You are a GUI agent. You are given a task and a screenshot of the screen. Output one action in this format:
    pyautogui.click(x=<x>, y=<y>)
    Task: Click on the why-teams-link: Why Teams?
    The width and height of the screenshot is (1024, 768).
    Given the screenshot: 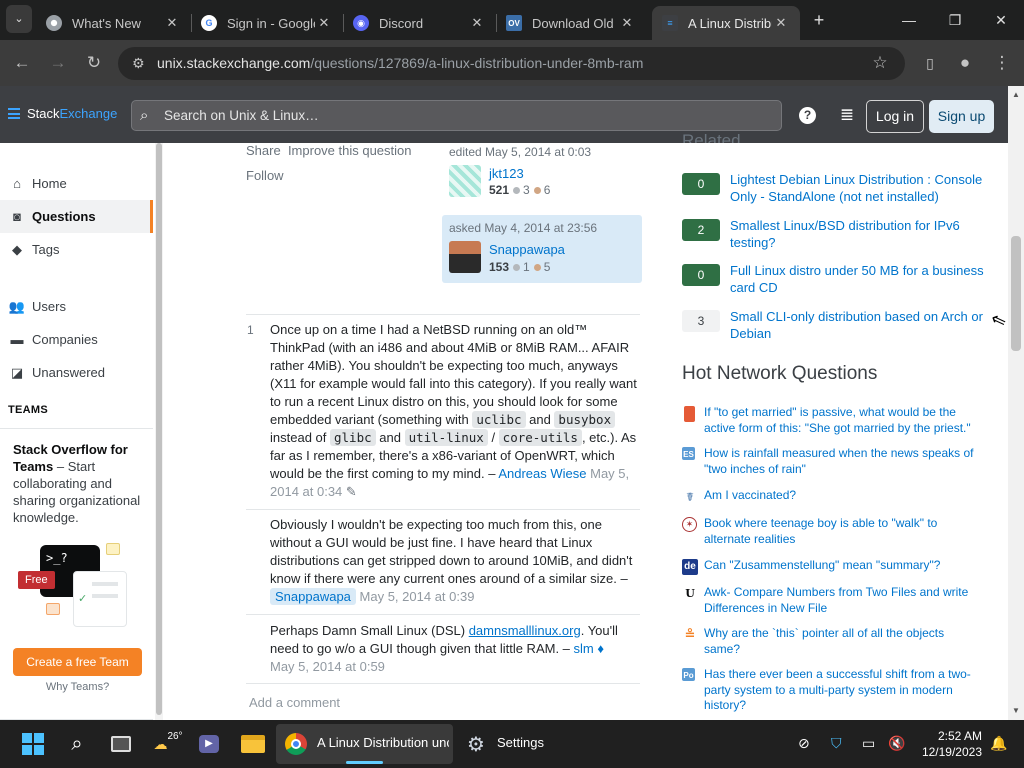 What is the action you would take?
    pyautogui.click(x=77, y=687)
    